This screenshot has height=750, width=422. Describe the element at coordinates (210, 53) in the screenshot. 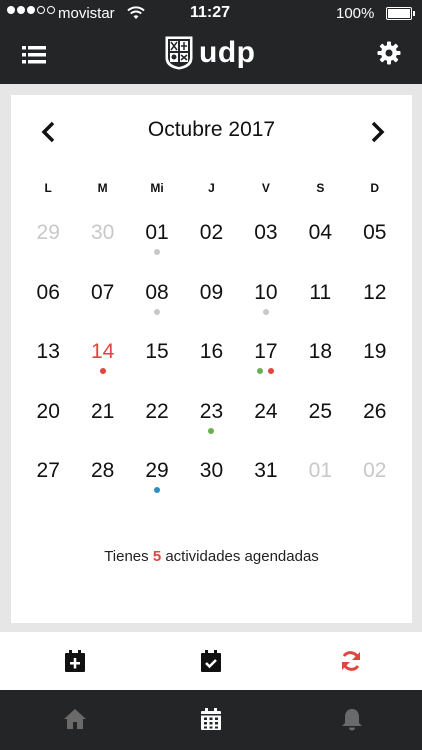

I see `udp-logo: udp` at that location.